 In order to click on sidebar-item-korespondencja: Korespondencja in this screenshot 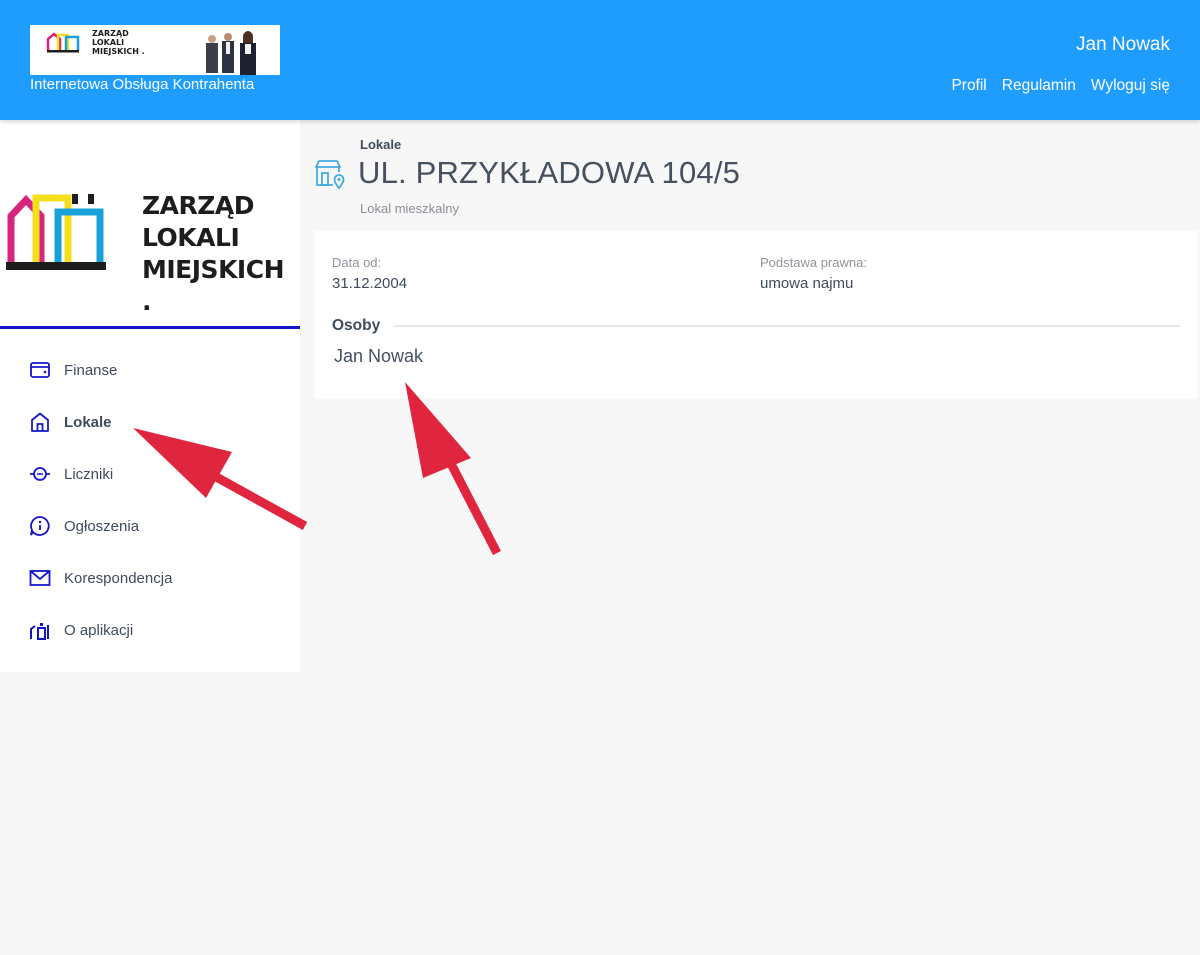, I will do `click(150, 578)`.